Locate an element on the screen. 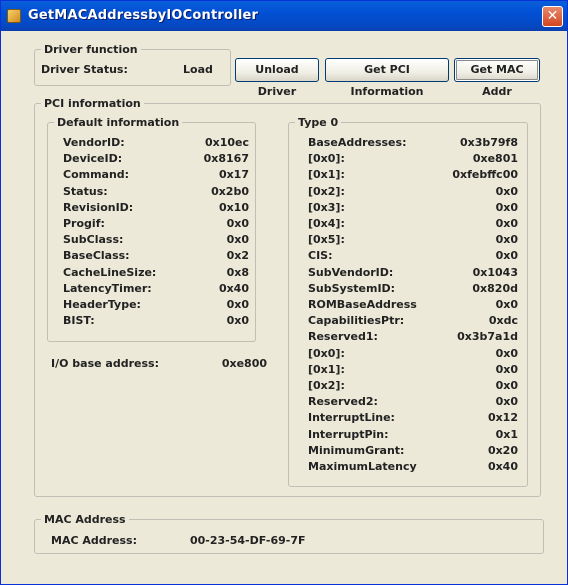 The height and width of the screenshot is (585, 568). driver-status-label: Driver Status: is located at coordinates (84, 69).